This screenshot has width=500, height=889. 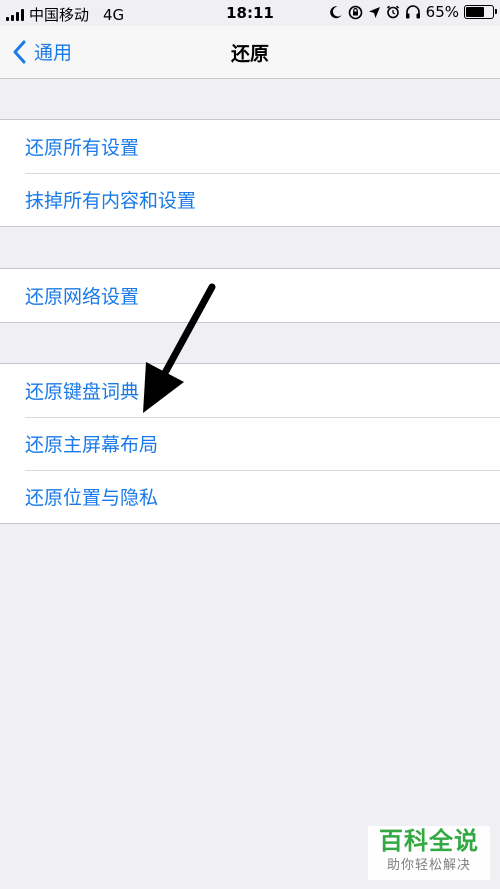 What do you see at coordinates (250, 390) in the screenshot?
I see `reset-keyboard-dictionary-item: 还原键盘词典` at bounding box center [250, 390].